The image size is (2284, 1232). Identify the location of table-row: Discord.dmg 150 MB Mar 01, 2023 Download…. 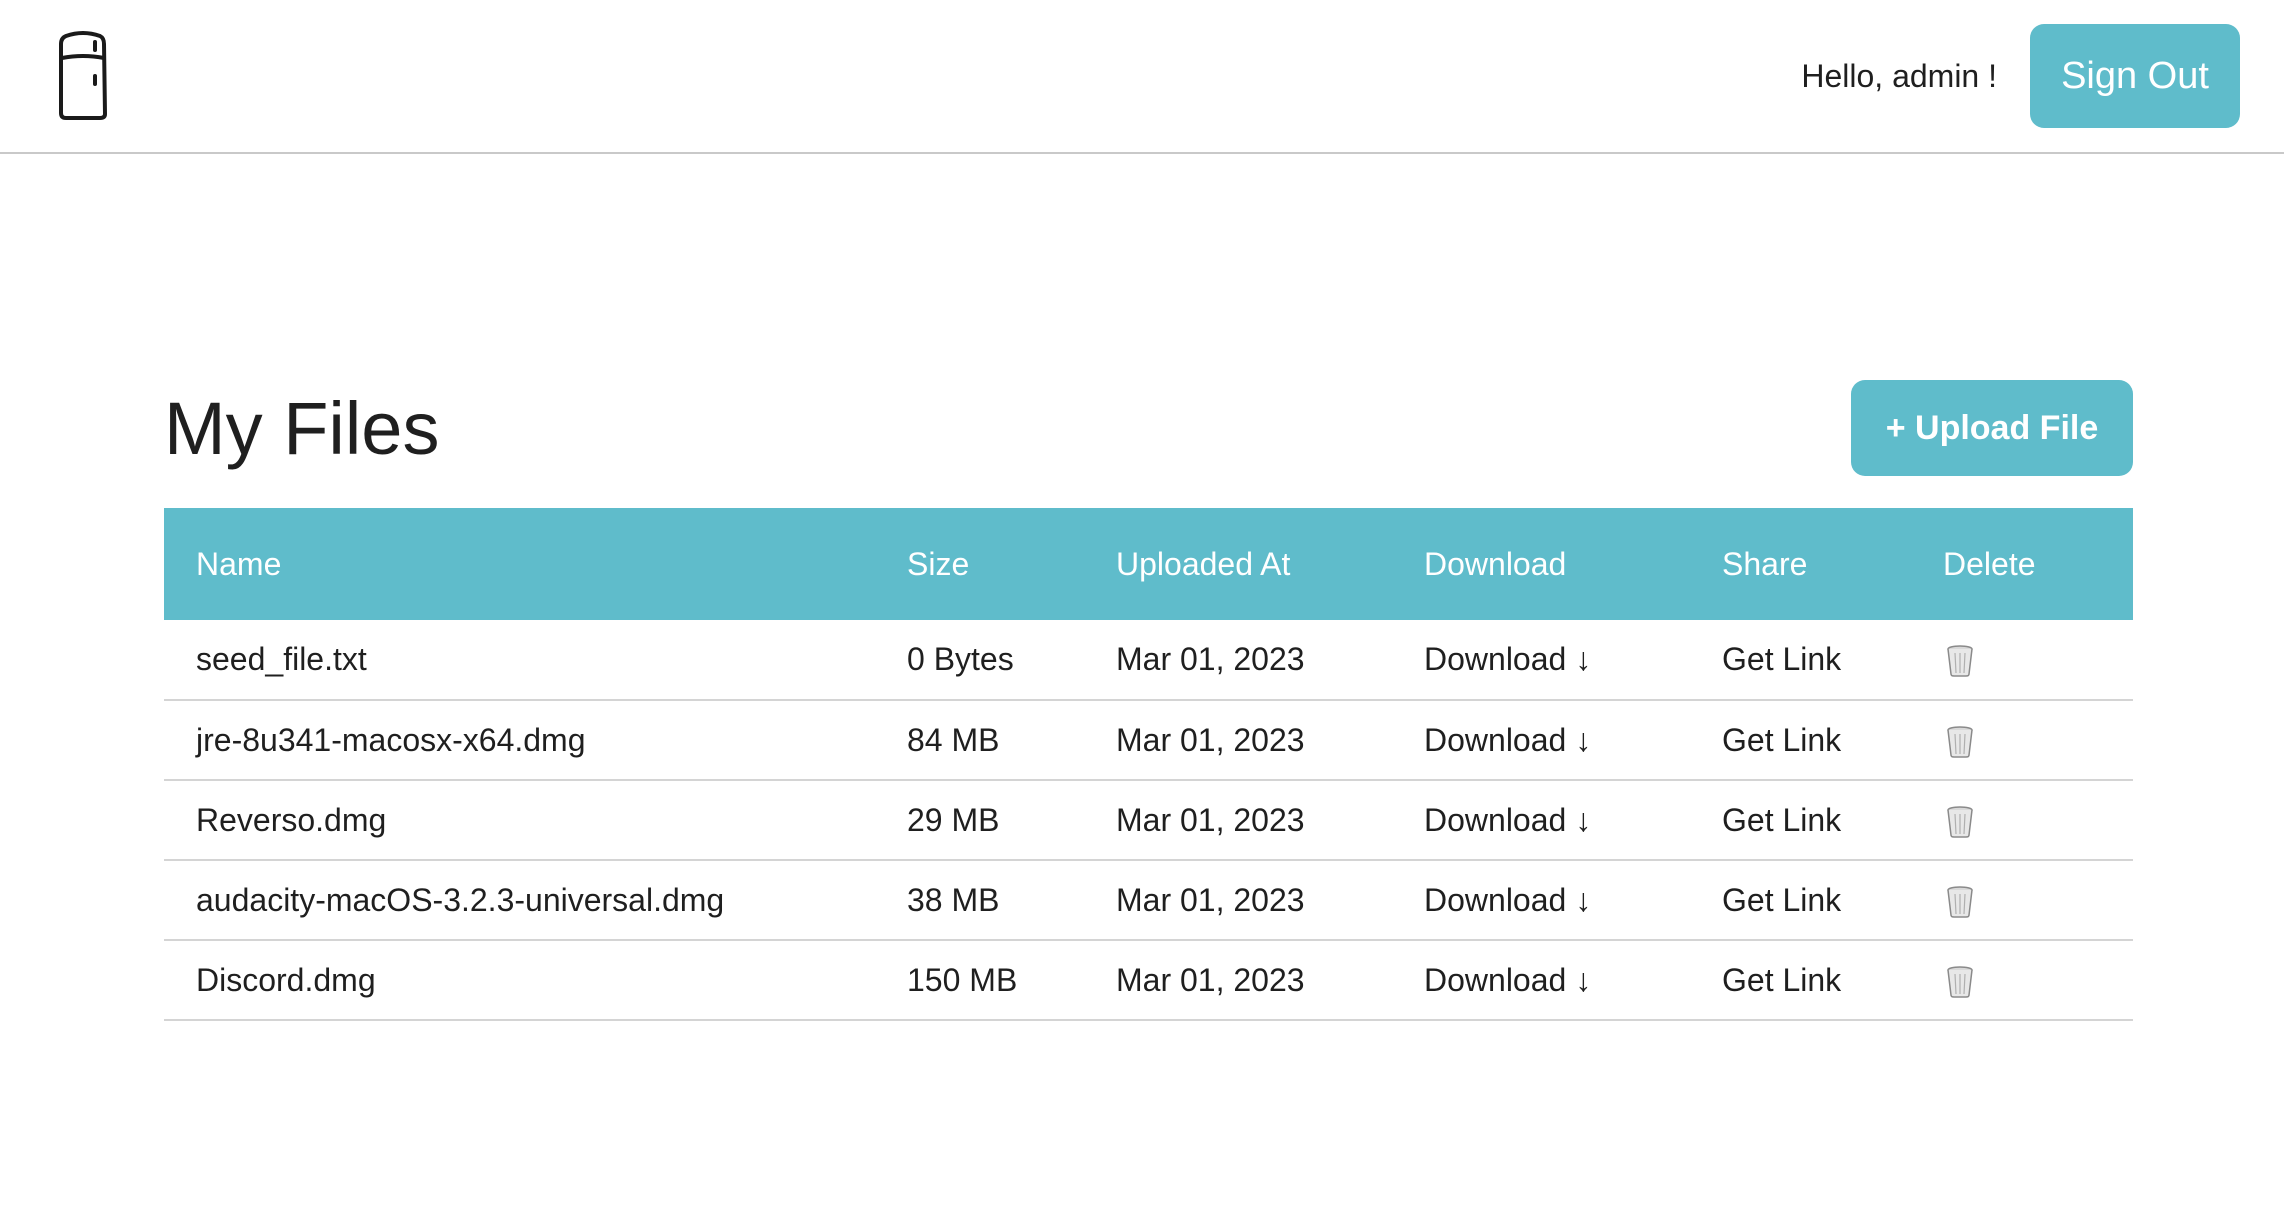
(1148, 980).